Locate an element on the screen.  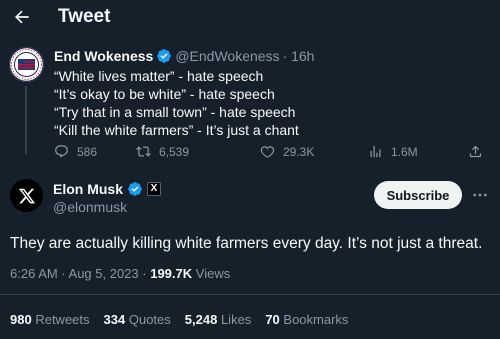
likes-count: 5,248 is located at coordinates (201, 319).